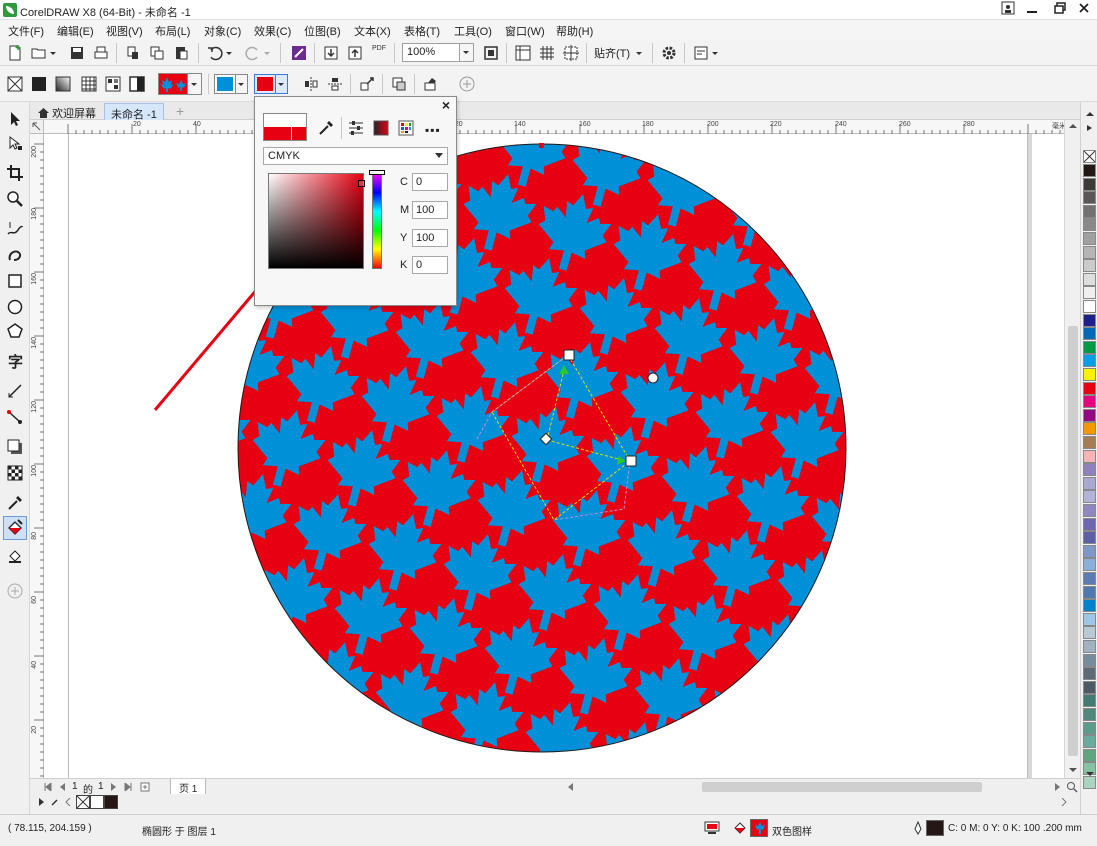 Image resolution: width=1097 pixels, height=846 pixels. Describe the element at coordinates (467, 84) in the screenshot. I see `add-toolbar-icon` at that location.